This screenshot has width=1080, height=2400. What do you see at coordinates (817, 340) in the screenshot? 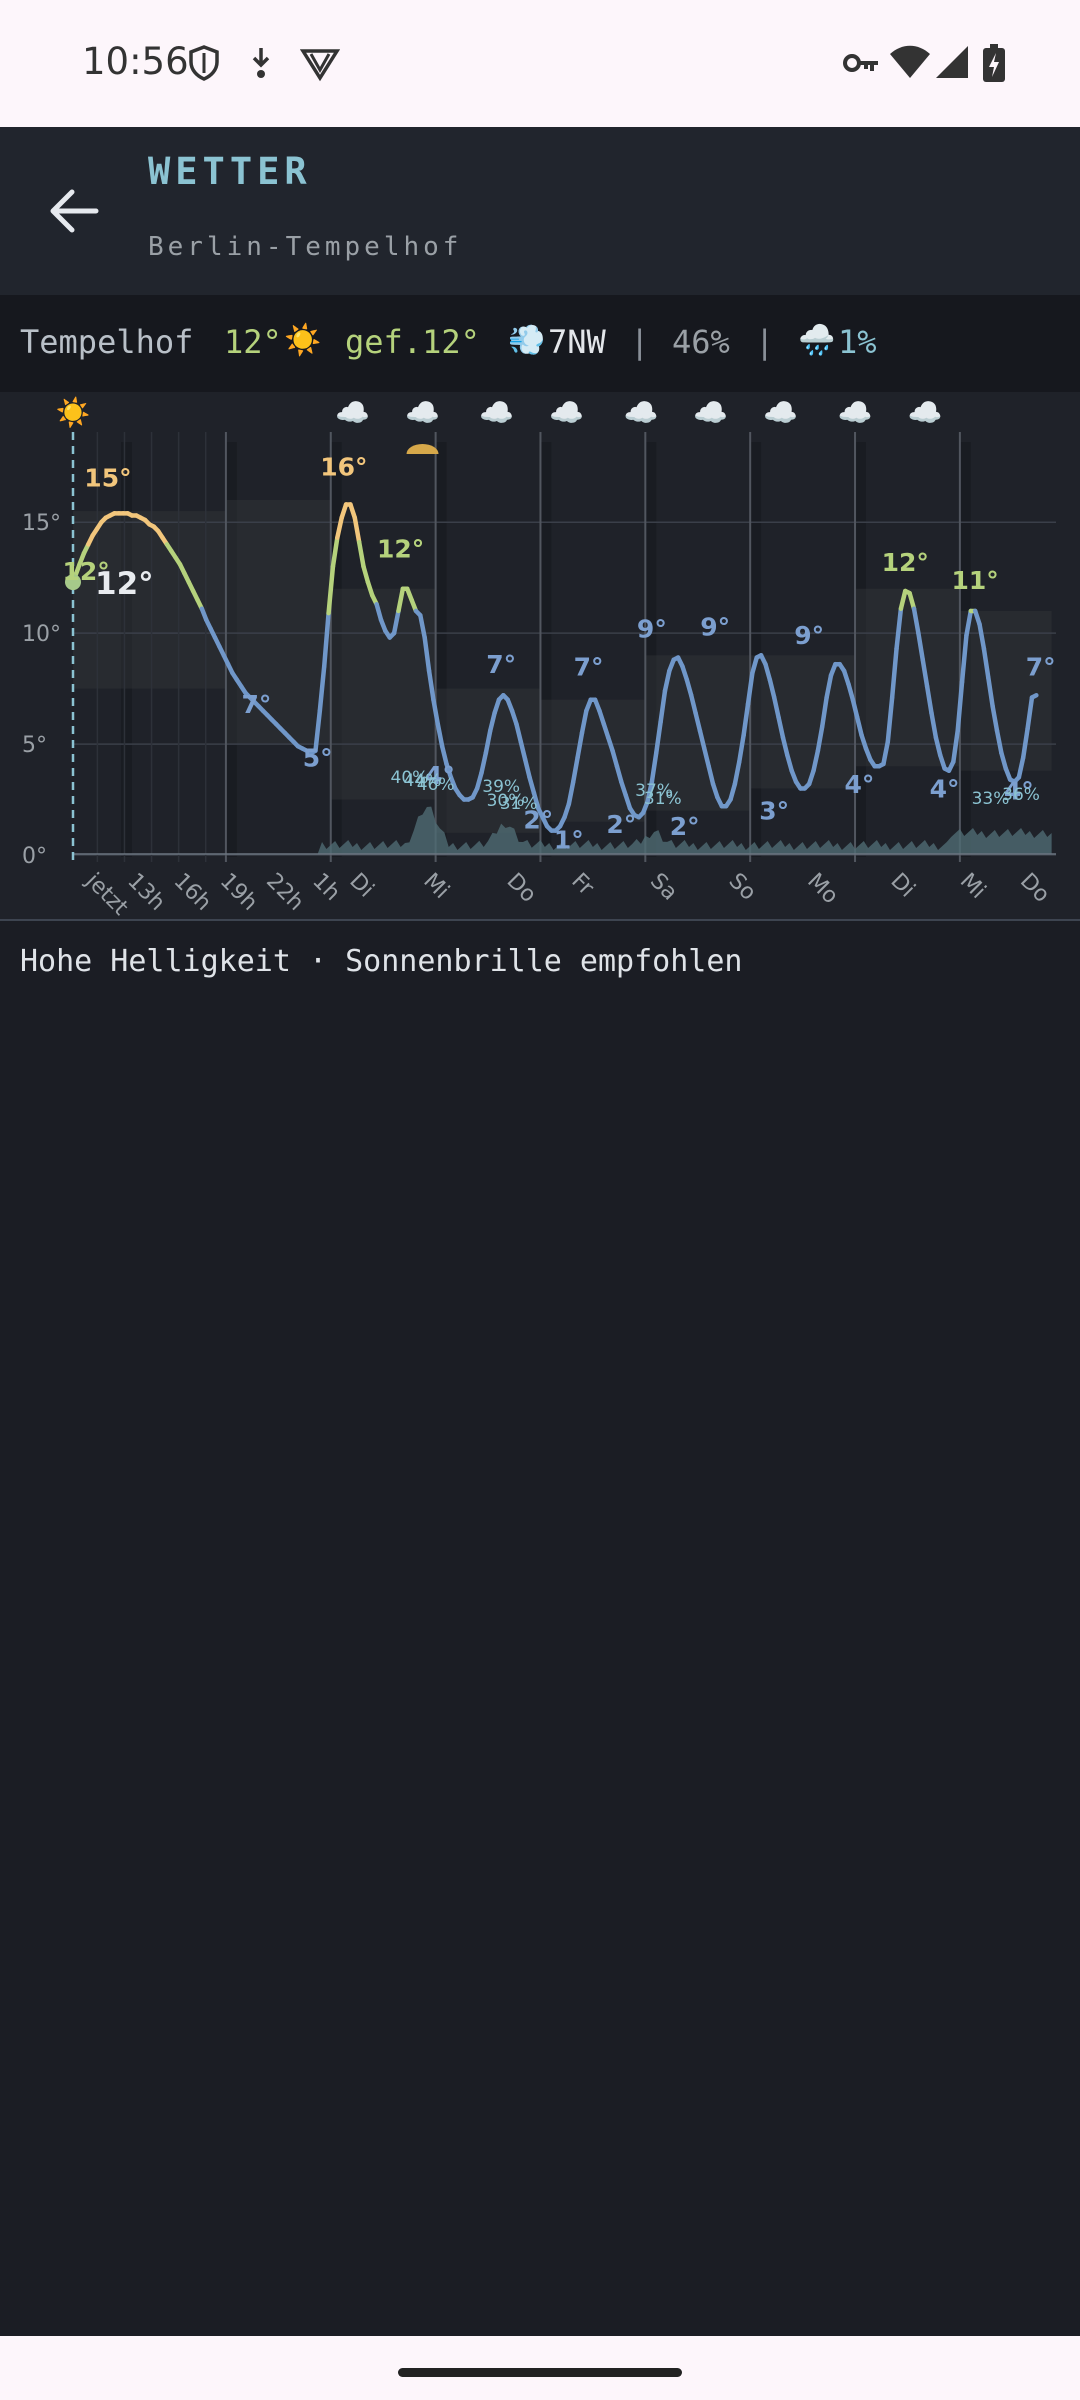
I see `rain-icon: 🌧️` at bounding box center [817, 340].